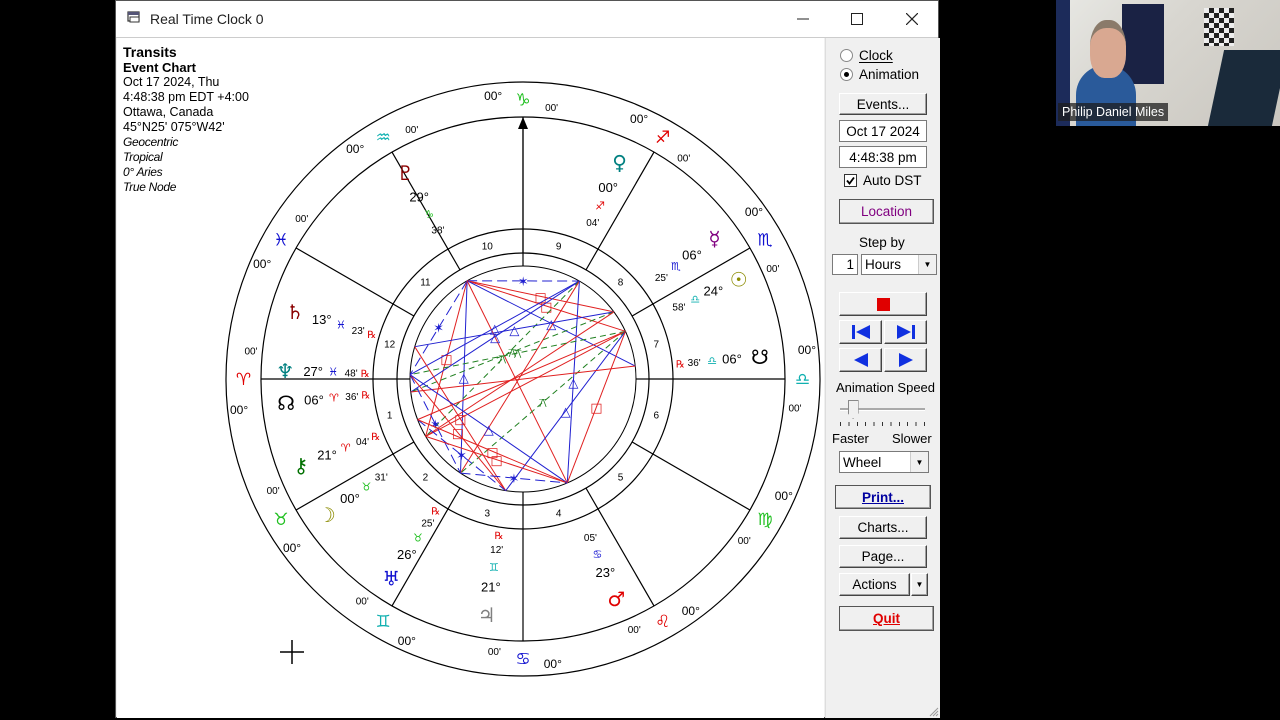  Describe the element at coordinates (886, 618) in the screenshot. I see `quit-button: Quit` at that location.